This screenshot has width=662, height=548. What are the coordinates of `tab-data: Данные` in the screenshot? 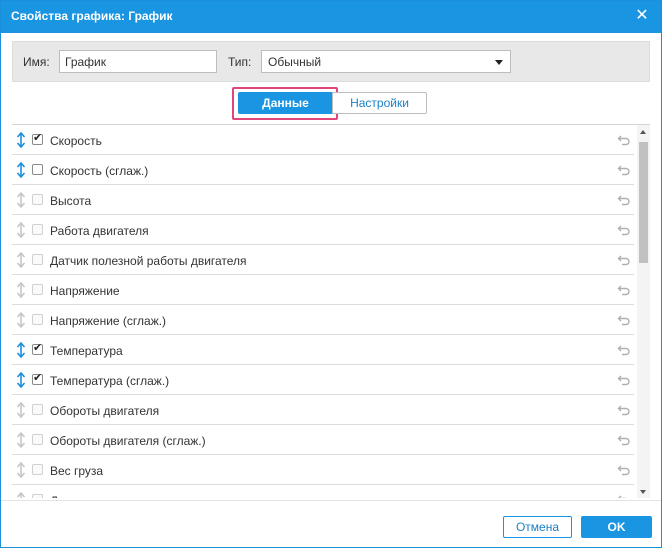 It's located at (285, 103).